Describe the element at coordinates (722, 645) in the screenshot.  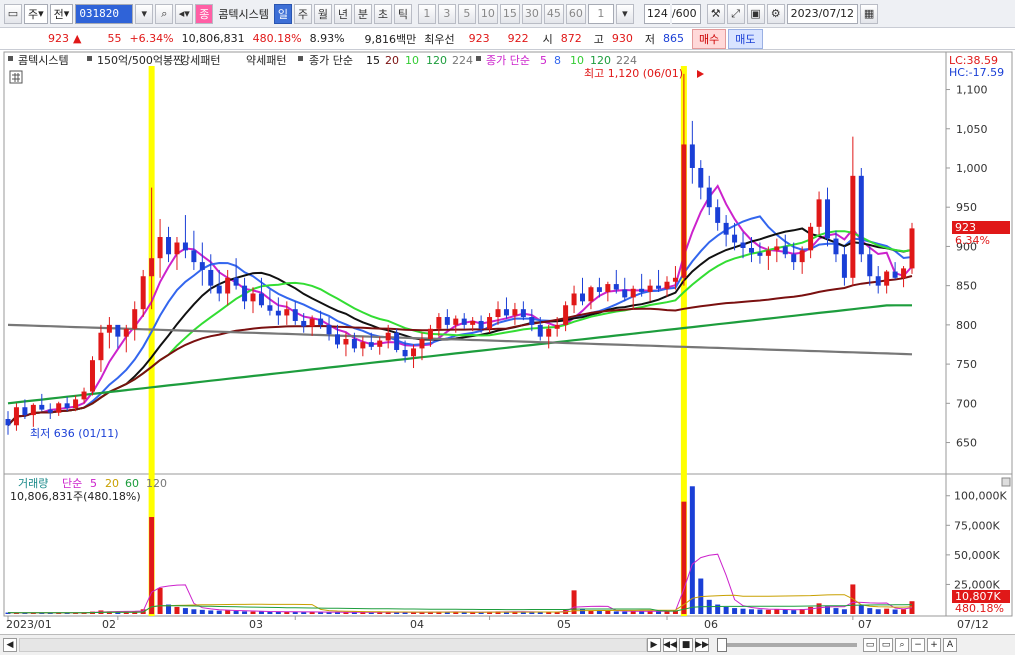
I see `zoom-slider-handle` at that location.